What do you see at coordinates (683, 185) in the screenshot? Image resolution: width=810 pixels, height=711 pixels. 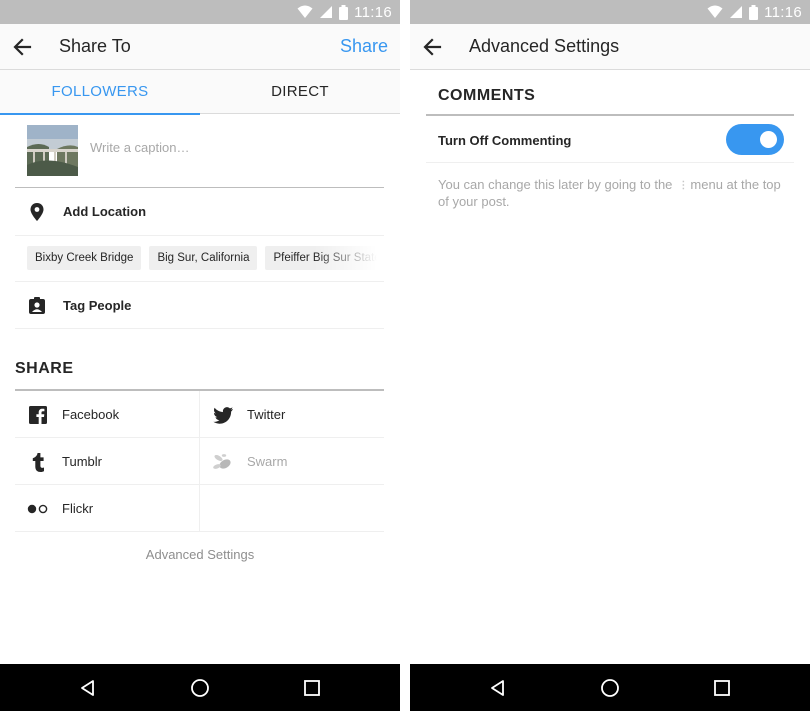 I see `more-vertical-icon: ⋮` at bounding box center [683, 185].